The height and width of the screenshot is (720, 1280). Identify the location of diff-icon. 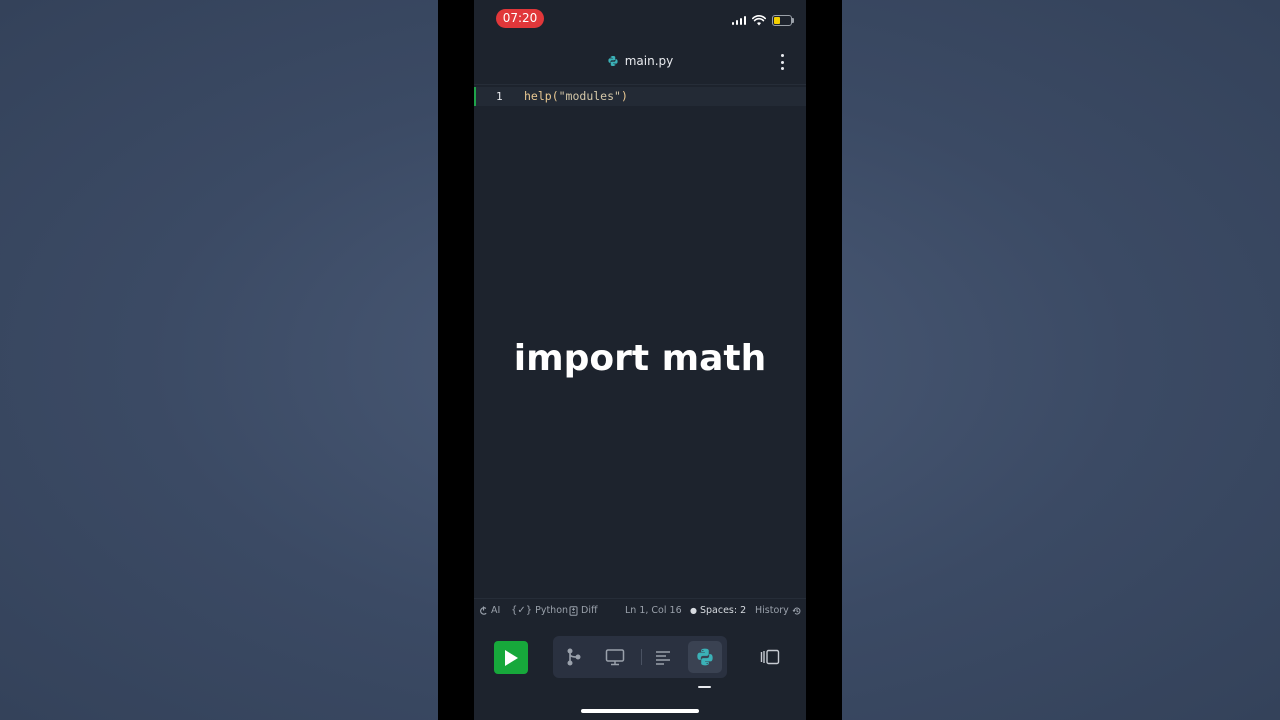
(573, 610).